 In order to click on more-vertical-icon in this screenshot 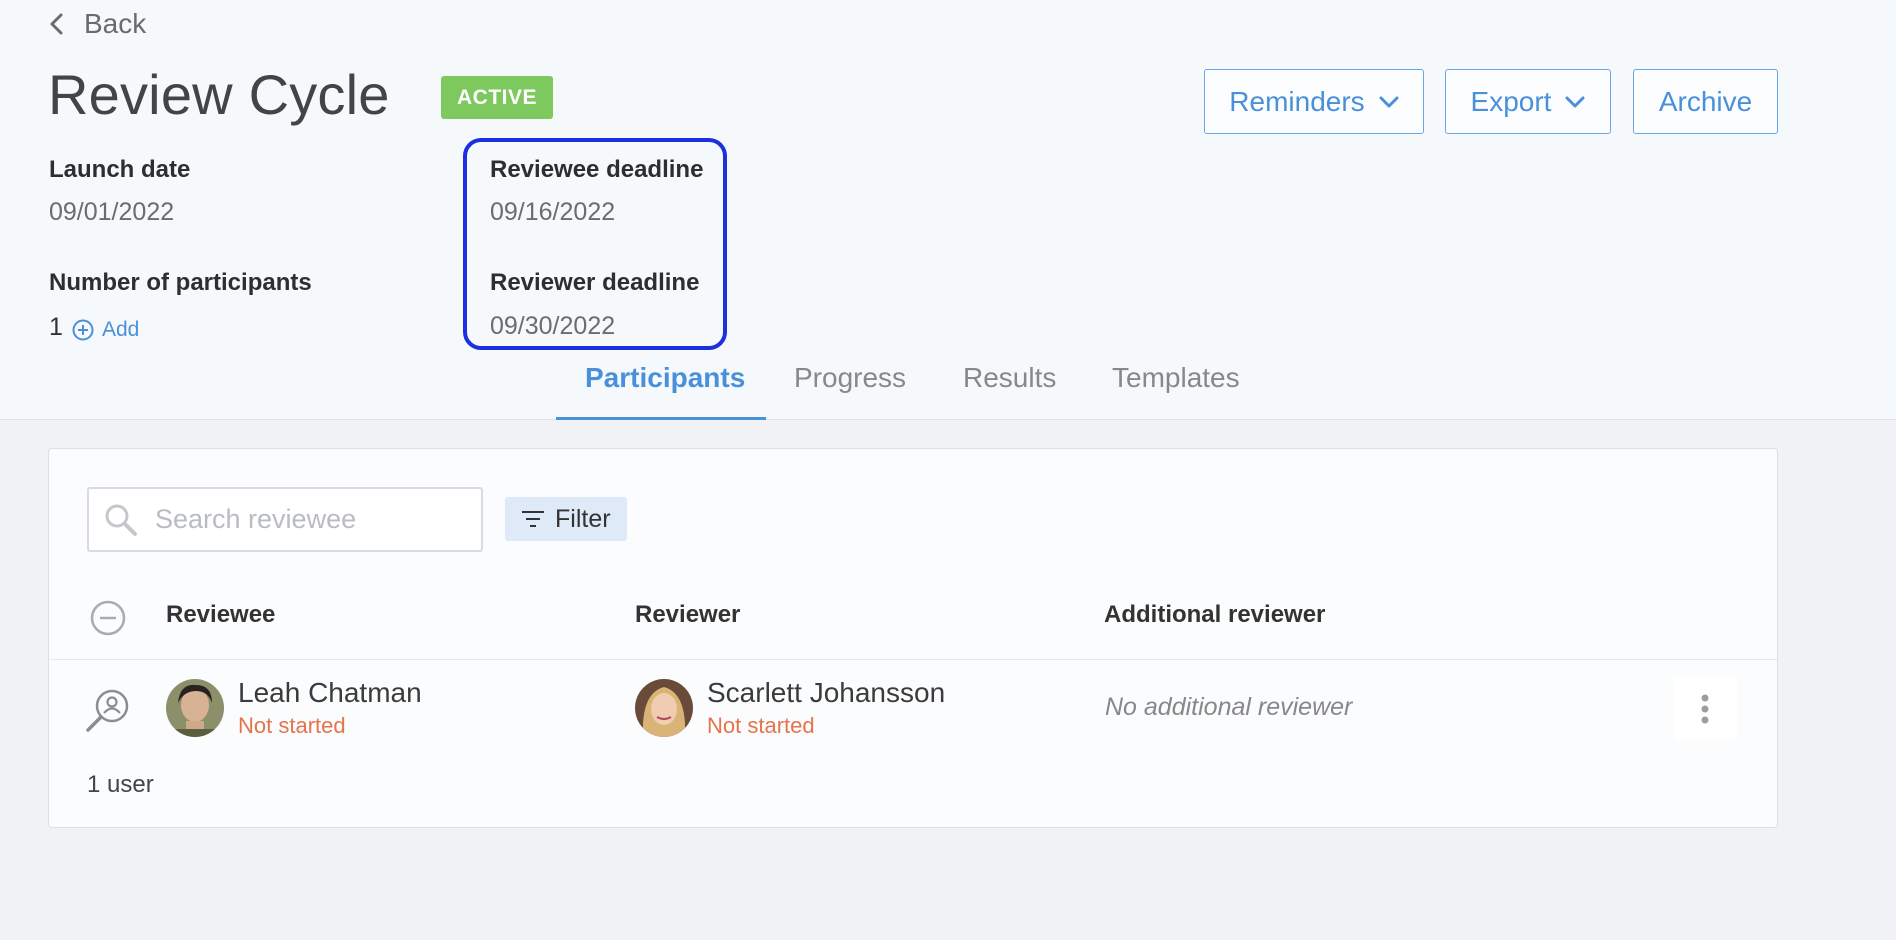, I will do `click(1705, 709)`.